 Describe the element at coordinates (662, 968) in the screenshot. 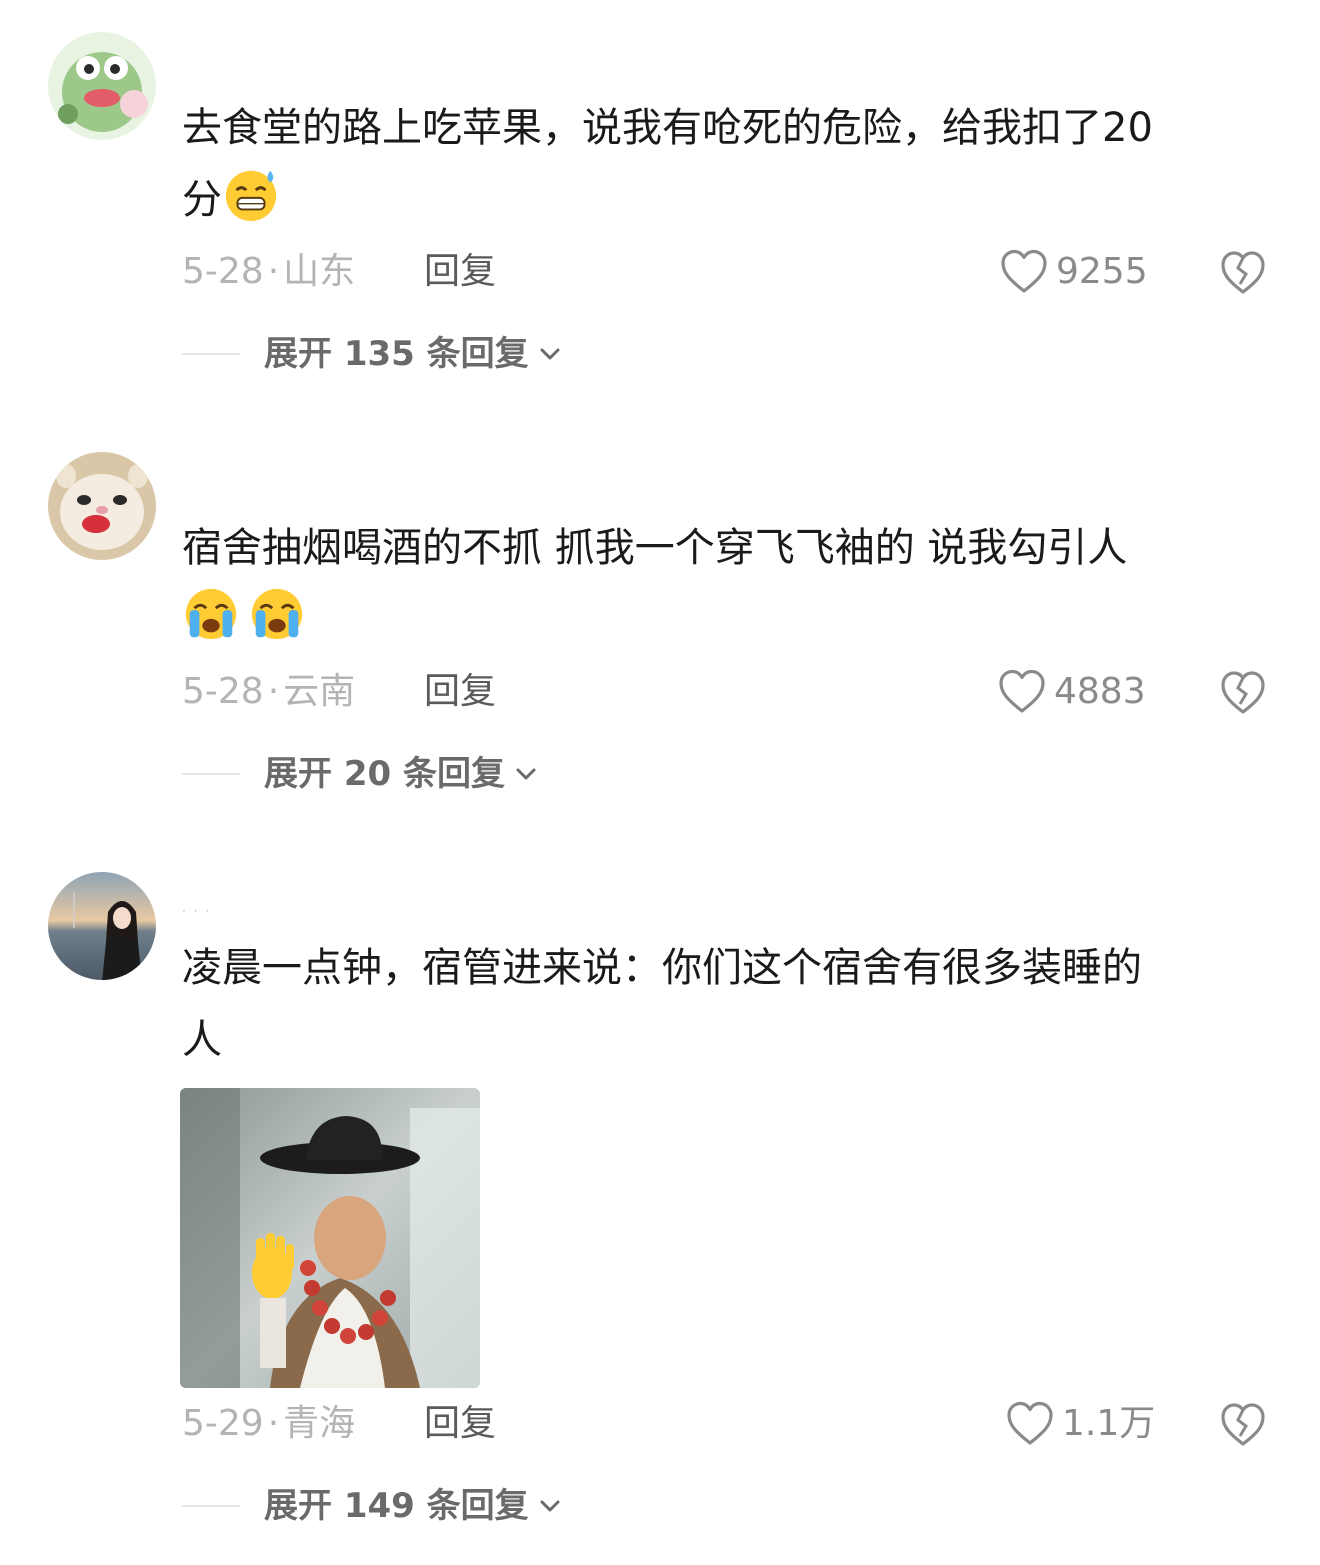

I see `comment-text-line: 凌晨一点钟，宿管进来说：你们这个宿舍有很多装睡的` at that location.